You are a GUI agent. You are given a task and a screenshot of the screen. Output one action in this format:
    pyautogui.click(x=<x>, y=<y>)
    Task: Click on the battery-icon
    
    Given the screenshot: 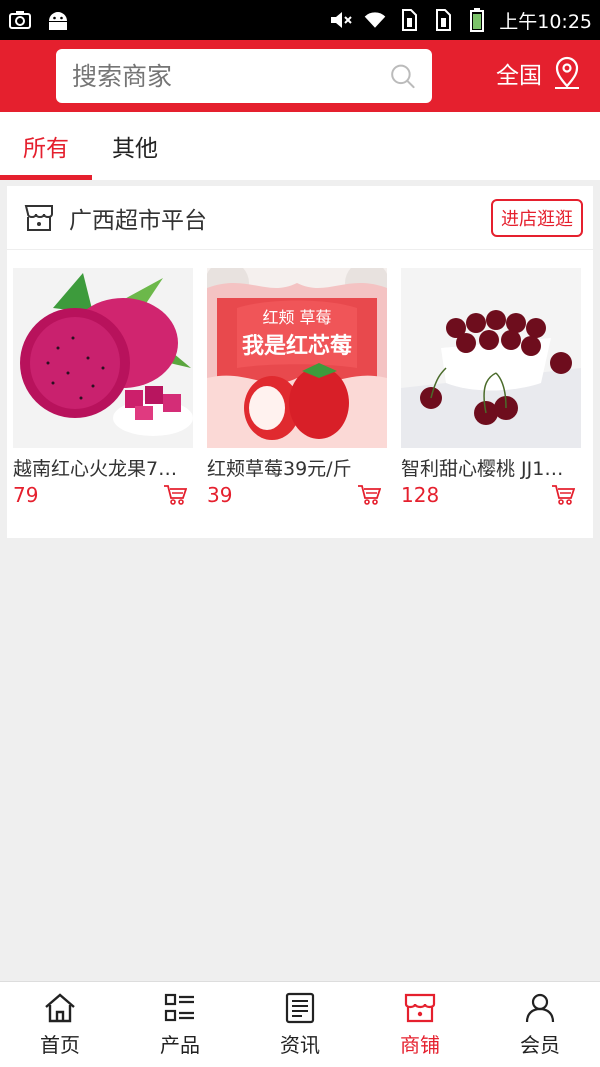 What is the action you would take?
    pyautogui.click(x=477, y=20)
    